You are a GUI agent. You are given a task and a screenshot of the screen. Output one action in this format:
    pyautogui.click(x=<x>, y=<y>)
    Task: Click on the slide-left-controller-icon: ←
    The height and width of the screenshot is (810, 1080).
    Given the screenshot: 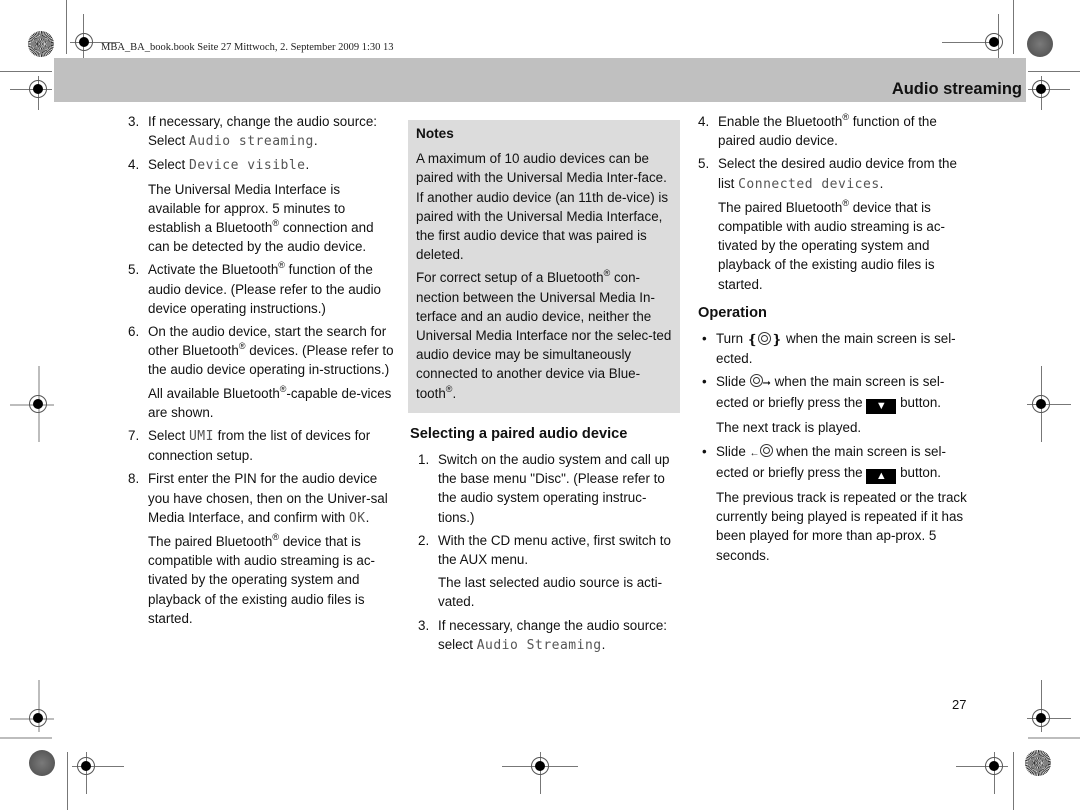 What is the action you would take?
    pyautogui.click(x=761, y=452)
    